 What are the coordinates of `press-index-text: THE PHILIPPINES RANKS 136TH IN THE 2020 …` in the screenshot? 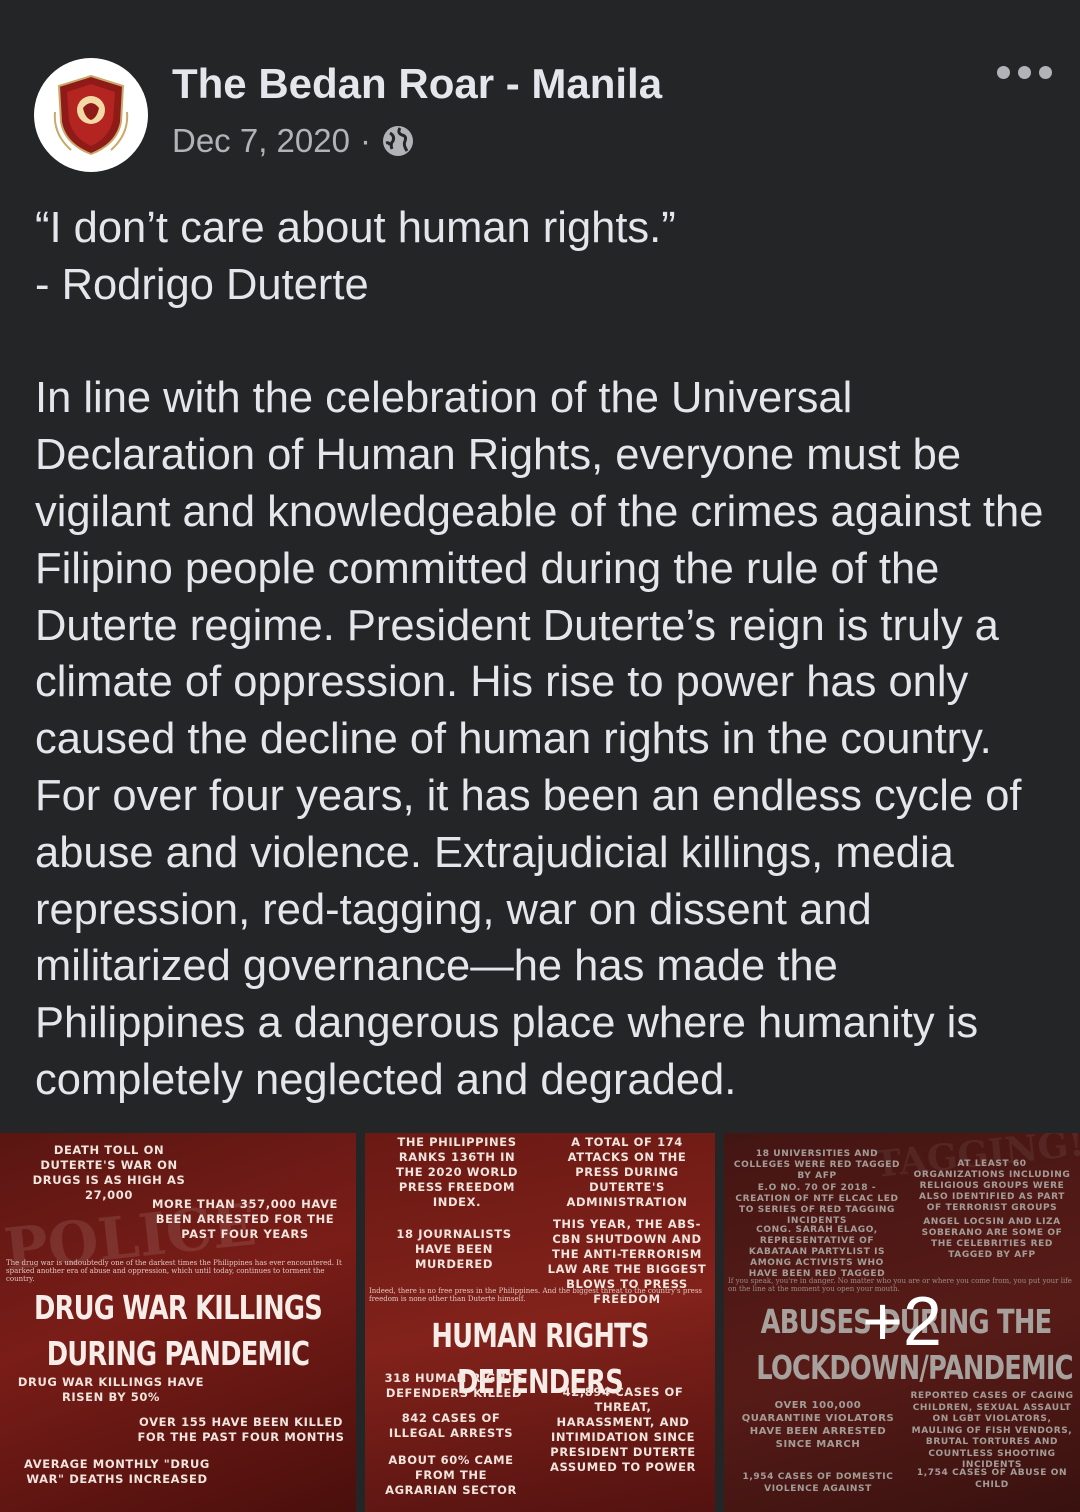 It's located at (457, 1172).